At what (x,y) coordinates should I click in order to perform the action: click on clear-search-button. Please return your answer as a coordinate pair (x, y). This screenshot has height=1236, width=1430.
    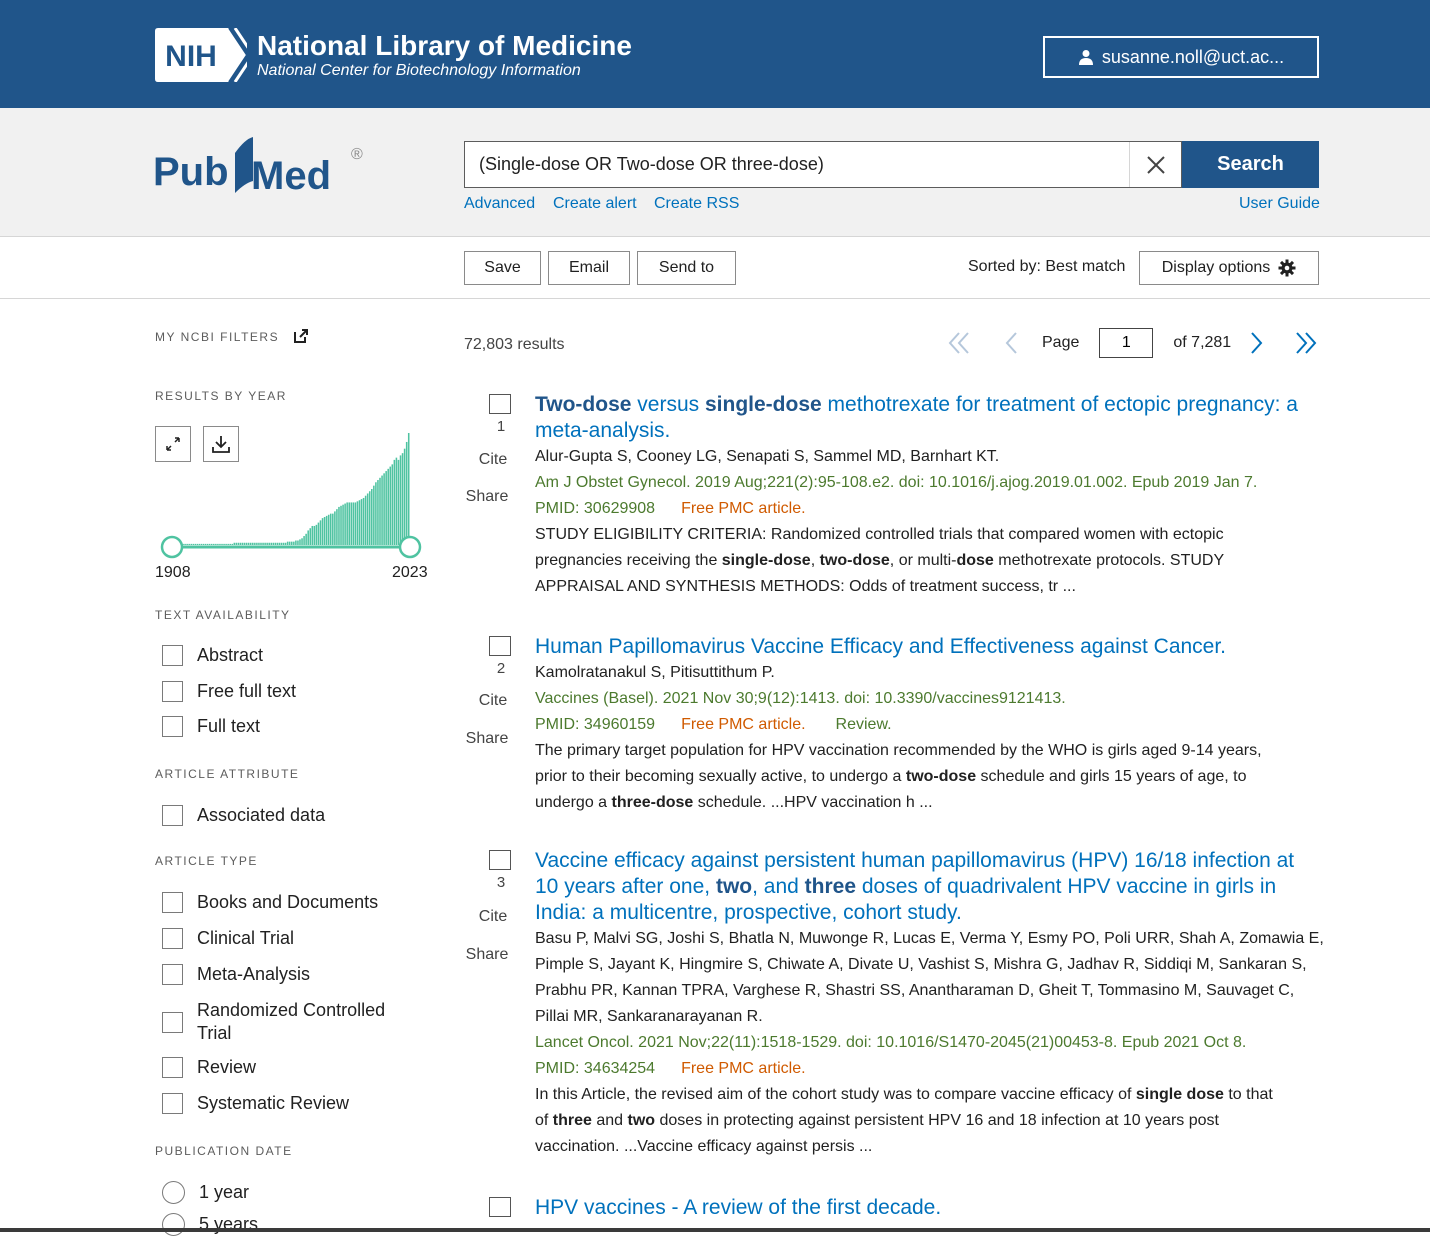
    Looking at the image, I should click on (1155, 164).